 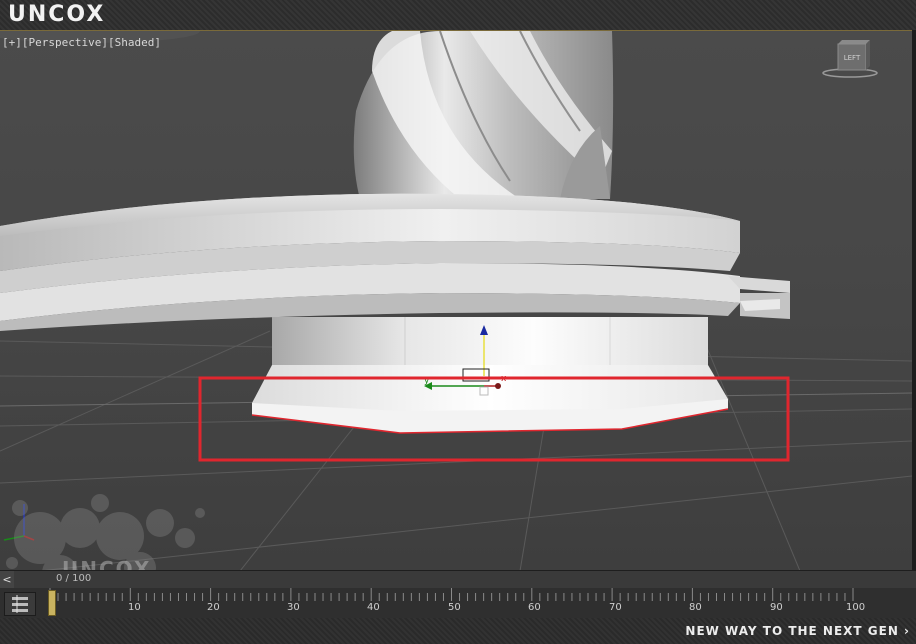 I want to click on time-prev-arrow-icon: <, so click(x=7, y=580).